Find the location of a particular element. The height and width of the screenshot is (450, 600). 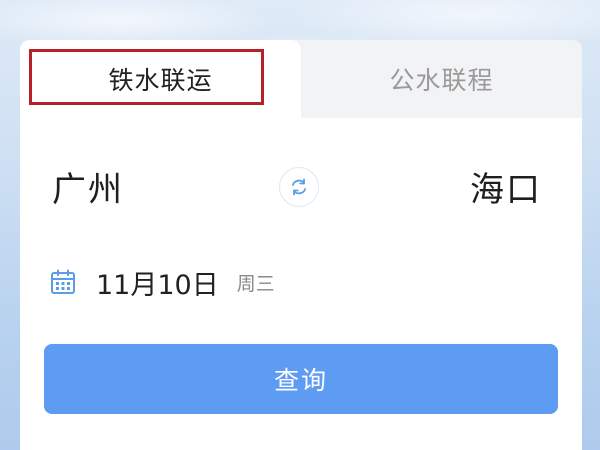

search-button: 查询 is located at coordinates (301, 379).